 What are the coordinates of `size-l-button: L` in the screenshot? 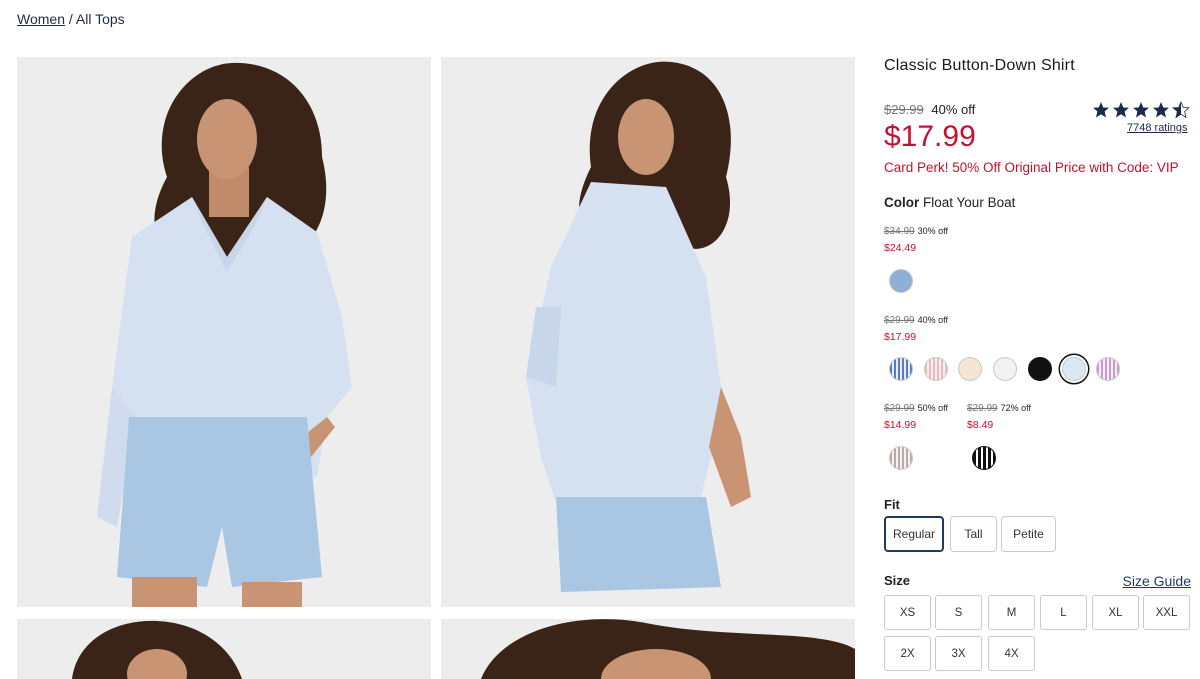 It's located at (1063, 612).